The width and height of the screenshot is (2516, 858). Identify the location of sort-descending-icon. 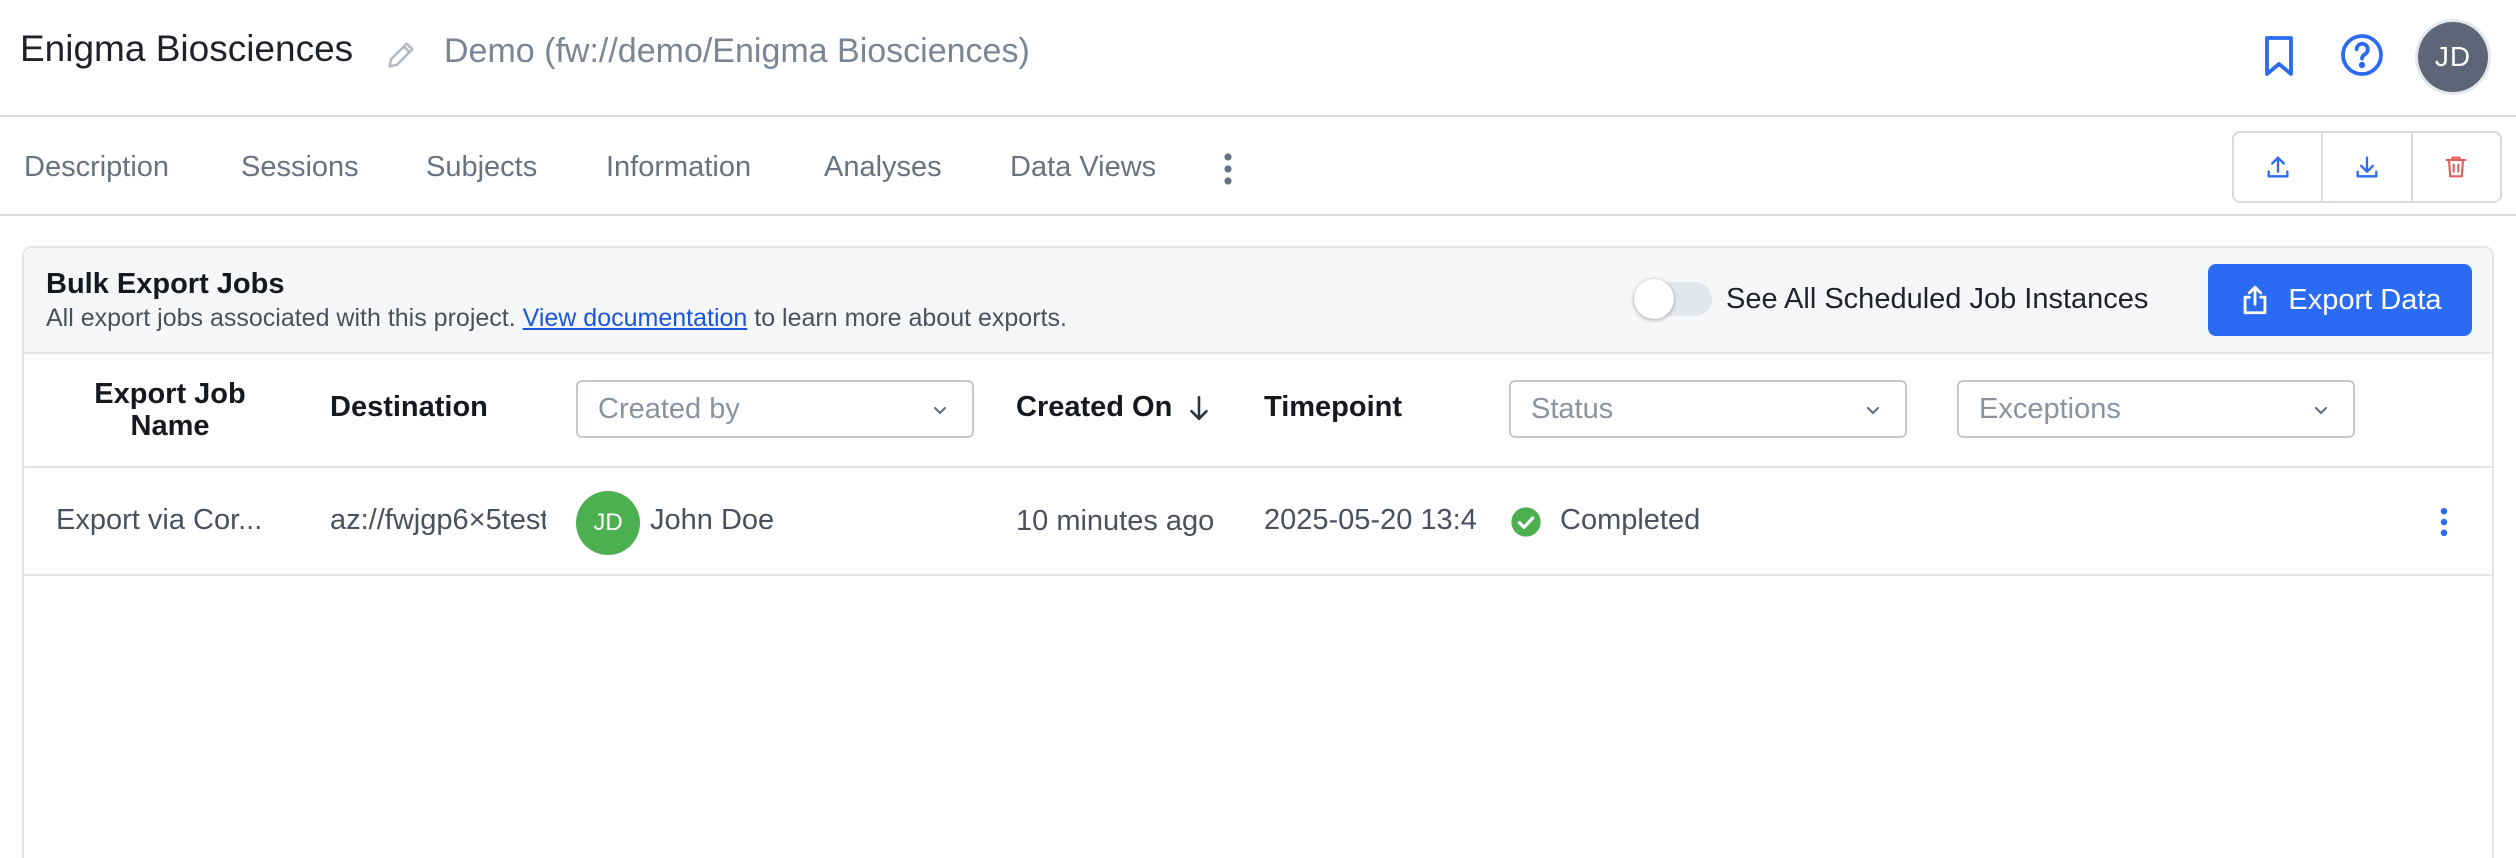
(1199, 407).